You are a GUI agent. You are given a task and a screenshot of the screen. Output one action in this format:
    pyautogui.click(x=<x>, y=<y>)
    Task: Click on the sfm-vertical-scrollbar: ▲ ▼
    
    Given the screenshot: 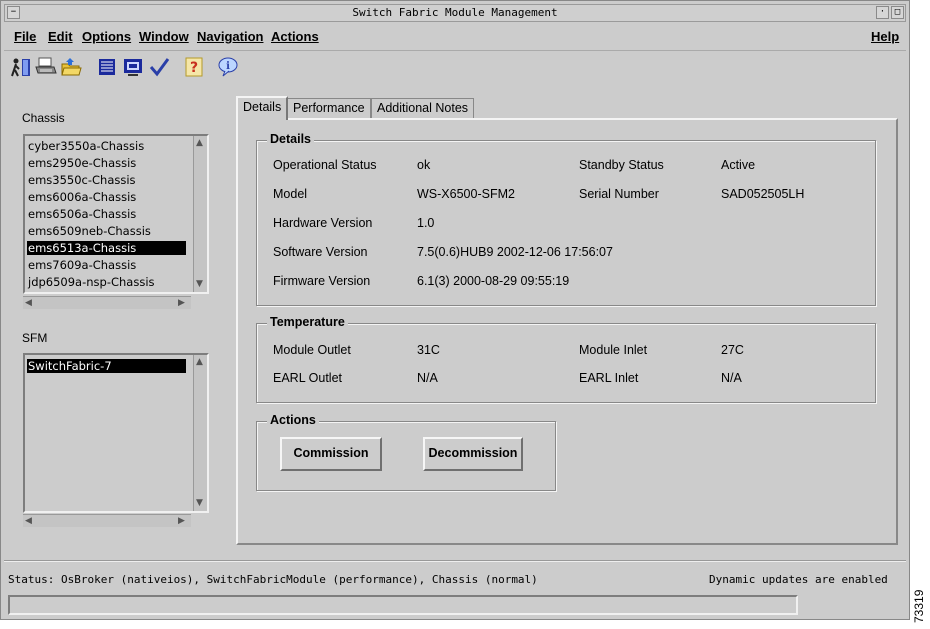 What is the action you would take?
    pyautogui.click(x=200, y=433)
    